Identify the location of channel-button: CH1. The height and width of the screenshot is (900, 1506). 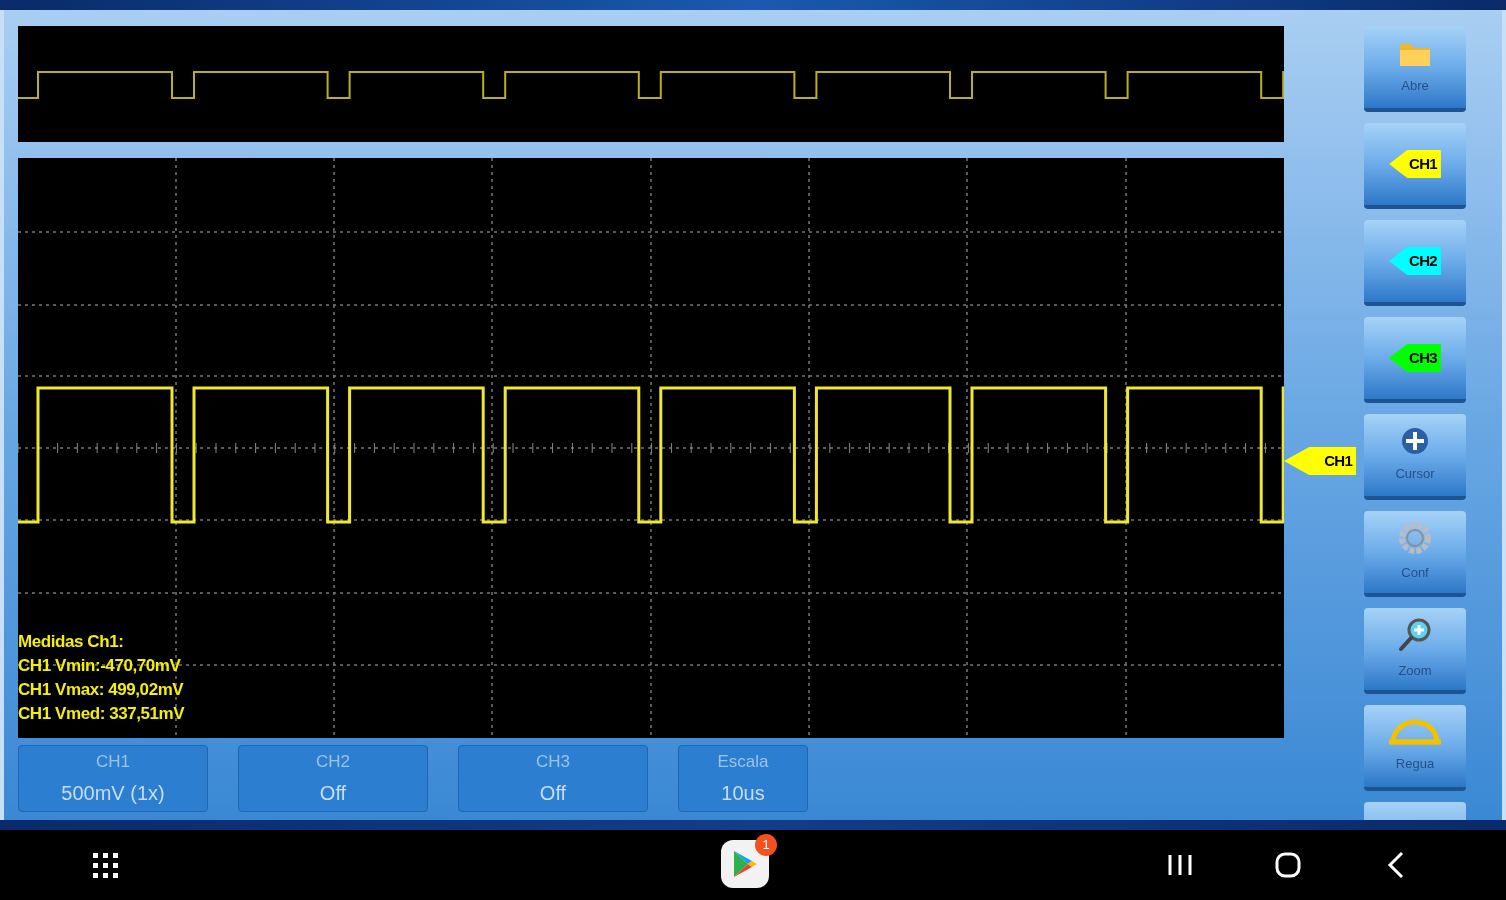
(1415, 166).